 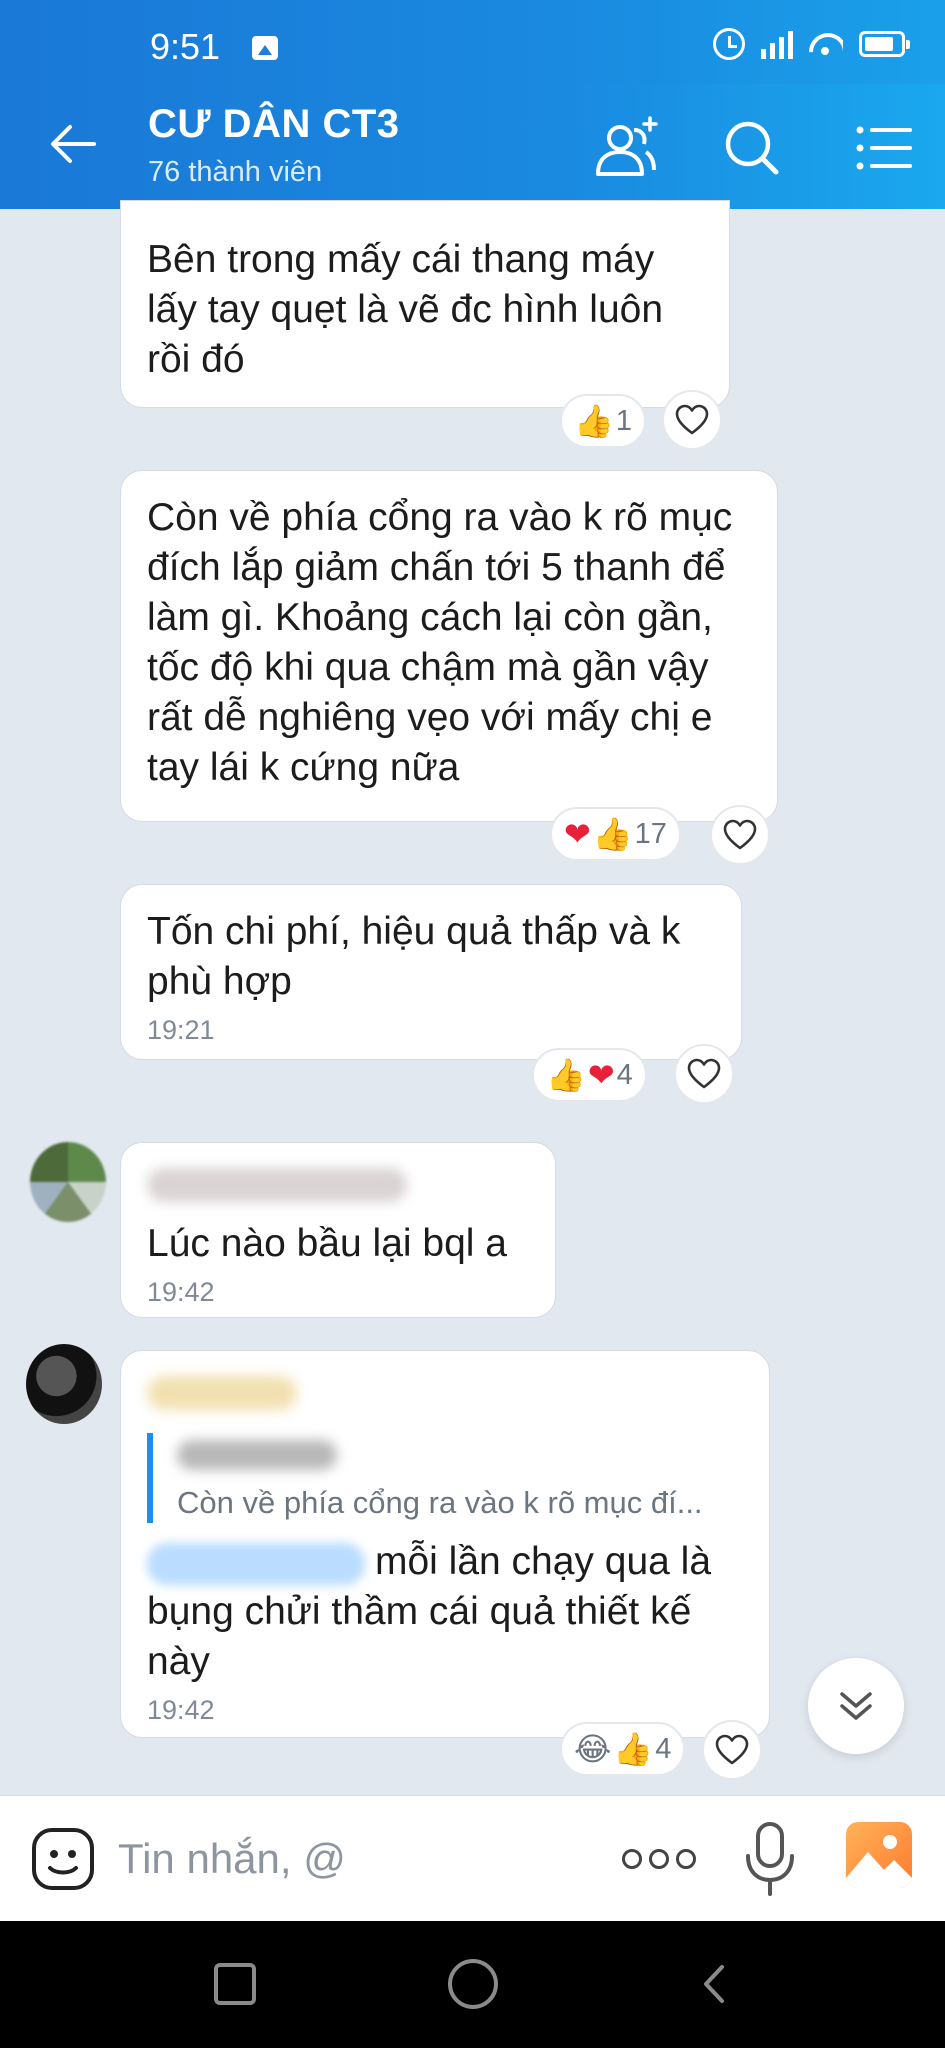 I want to click on wifi-icon, so click(x=826, y=44).